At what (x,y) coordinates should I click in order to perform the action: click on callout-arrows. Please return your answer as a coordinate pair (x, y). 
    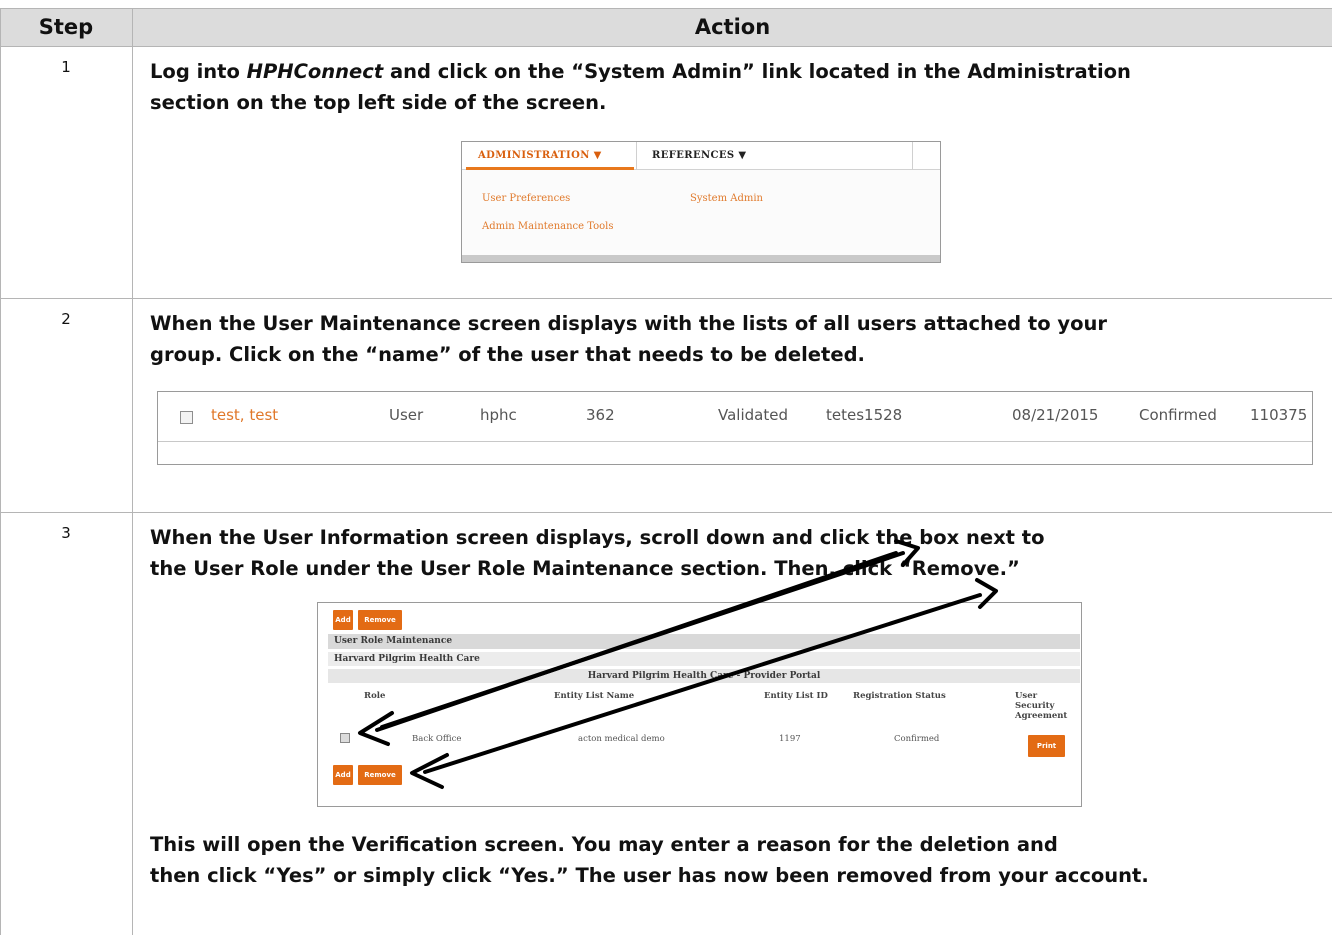
    Looking at the image, I should click on (678, 664).